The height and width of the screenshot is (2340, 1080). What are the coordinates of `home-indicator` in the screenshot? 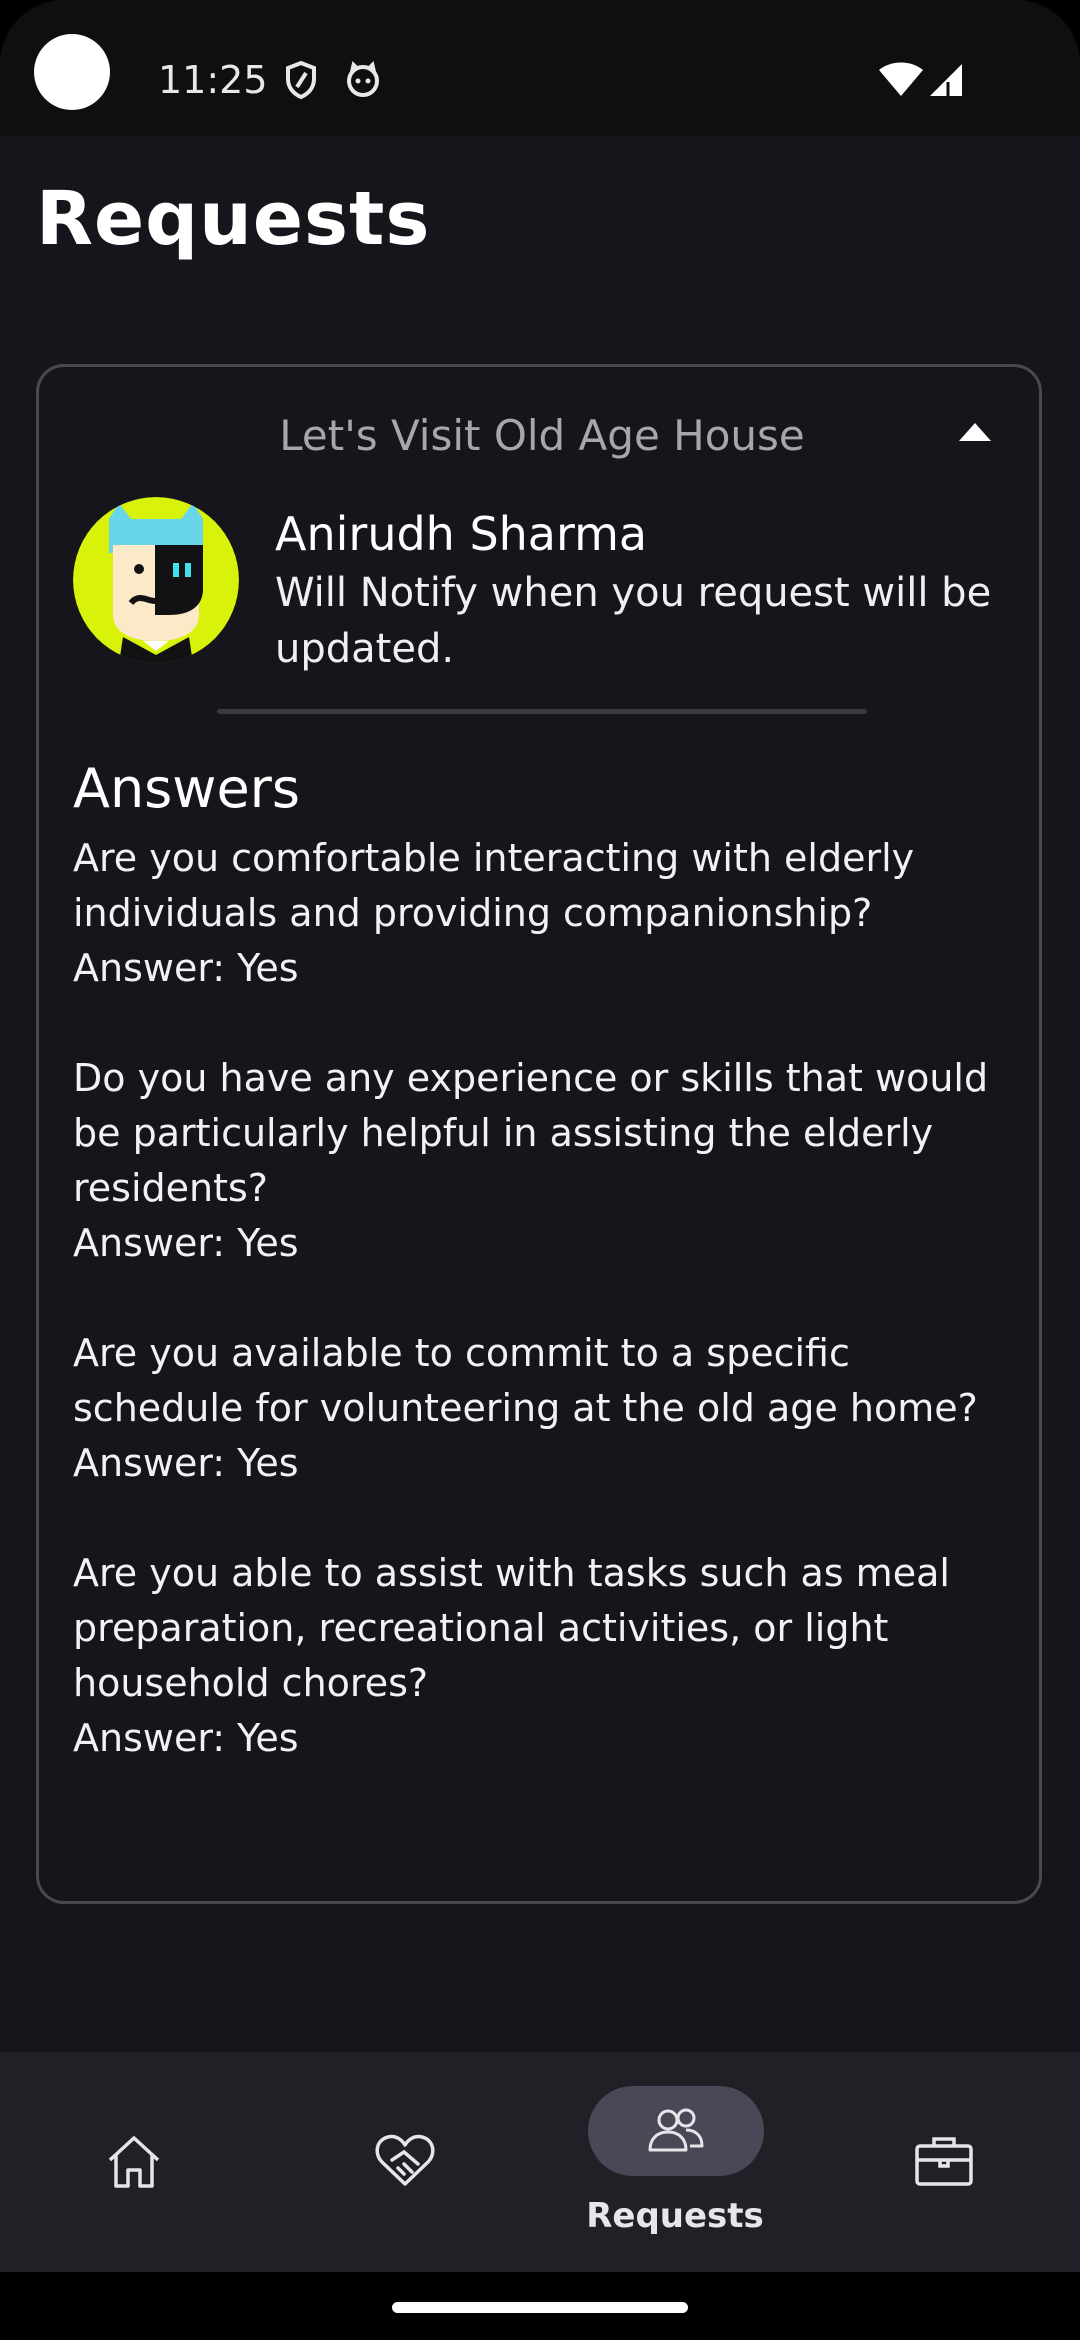 It's located at (540, 2307).